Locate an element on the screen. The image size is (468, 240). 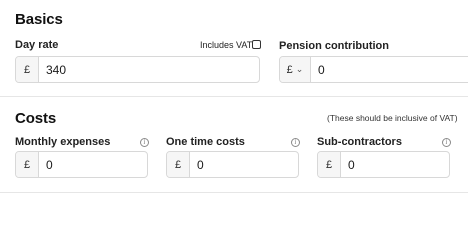
chevron-down-icon: ⌄ is located at coordinates (299, 69).